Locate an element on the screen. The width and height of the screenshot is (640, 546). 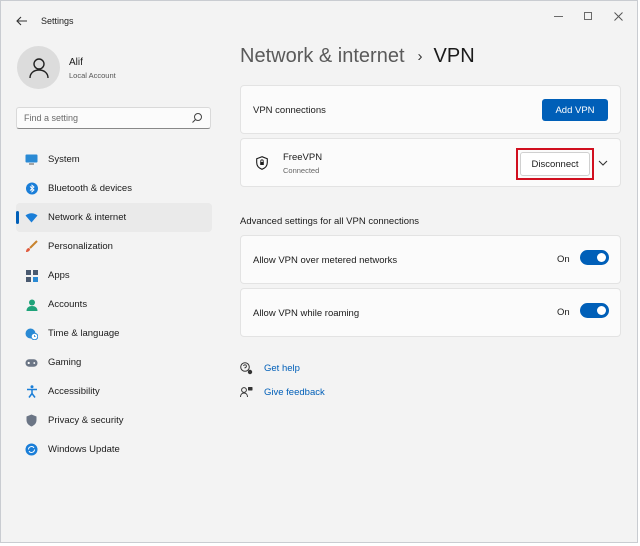
sidebar-item-label: Personalization is located at coordinates (80, 246).